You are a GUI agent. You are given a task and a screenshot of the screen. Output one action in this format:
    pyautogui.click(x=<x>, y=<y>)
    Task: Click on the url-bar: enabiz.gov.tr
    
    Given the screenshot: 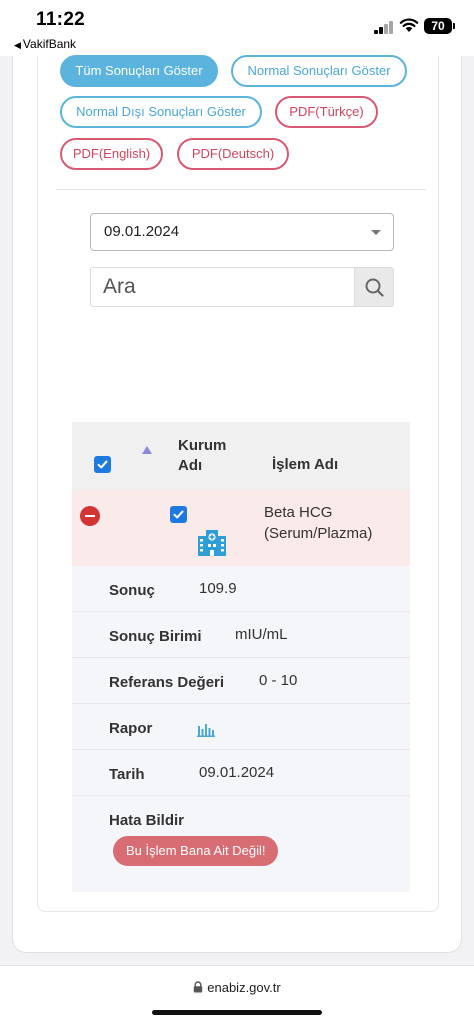 What is the action you would take?
    pyautogui.click(x=237, y=987)
    